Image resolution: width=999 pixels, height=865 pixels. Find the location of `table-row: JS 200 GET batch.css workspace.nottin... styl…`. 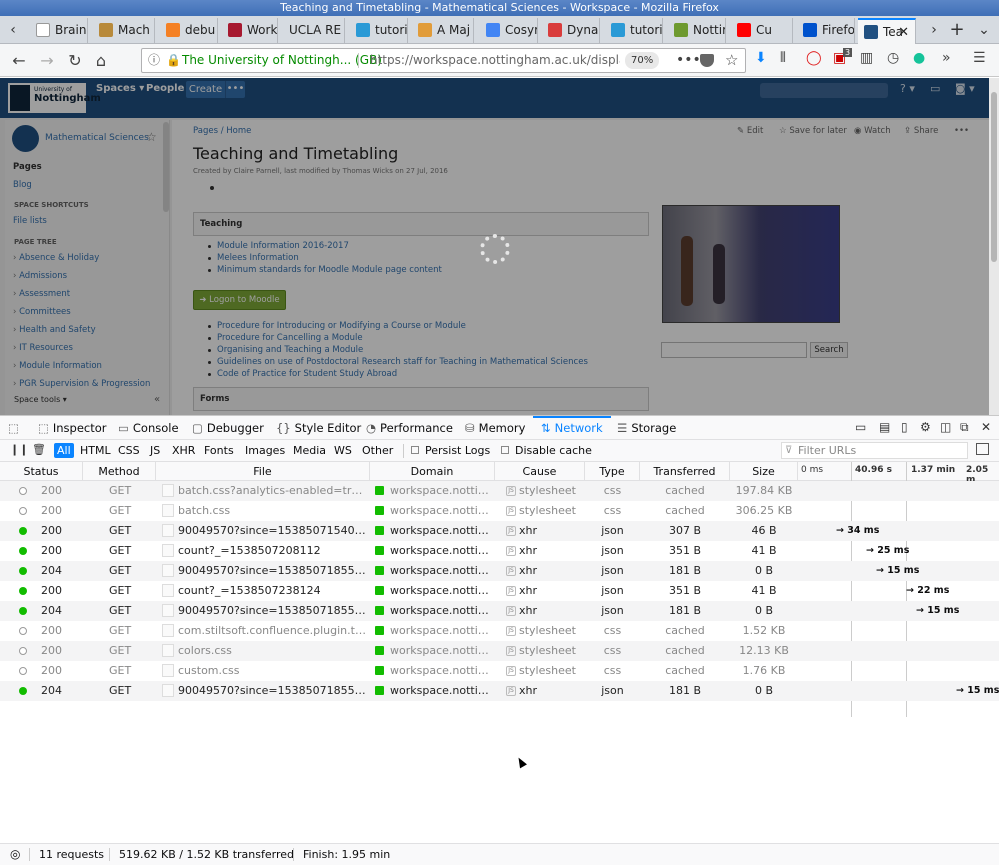

table-row: JS 200 GET batch.css workspace.nottin... styl… is located at coordinates (499, 511).